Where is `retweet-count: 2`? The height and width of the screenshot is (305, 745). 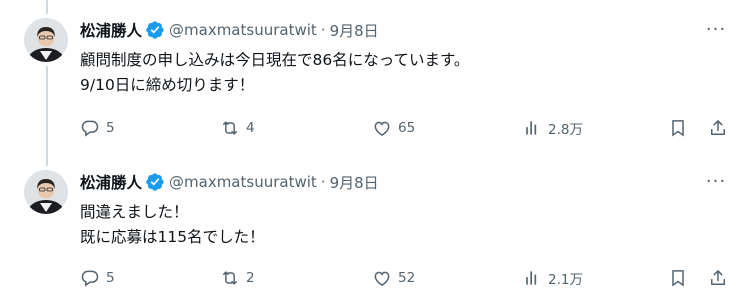
retweet-count: 2 is located at coordinates (250, 278).